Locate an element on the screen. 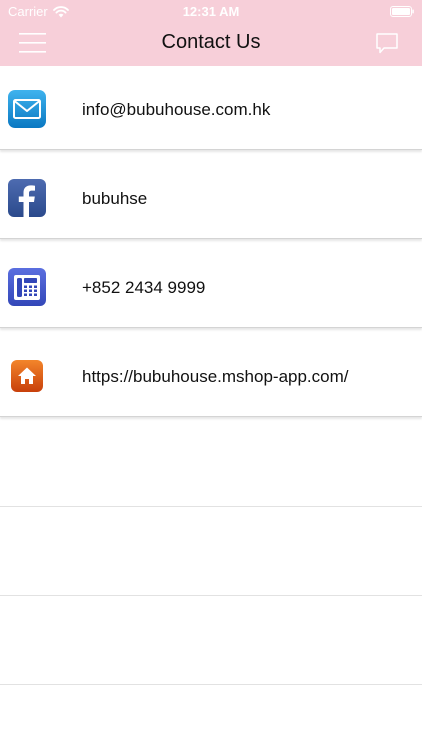 This screenshot has height=750, width=422. battery-icon is located at coordinates (402, 11).